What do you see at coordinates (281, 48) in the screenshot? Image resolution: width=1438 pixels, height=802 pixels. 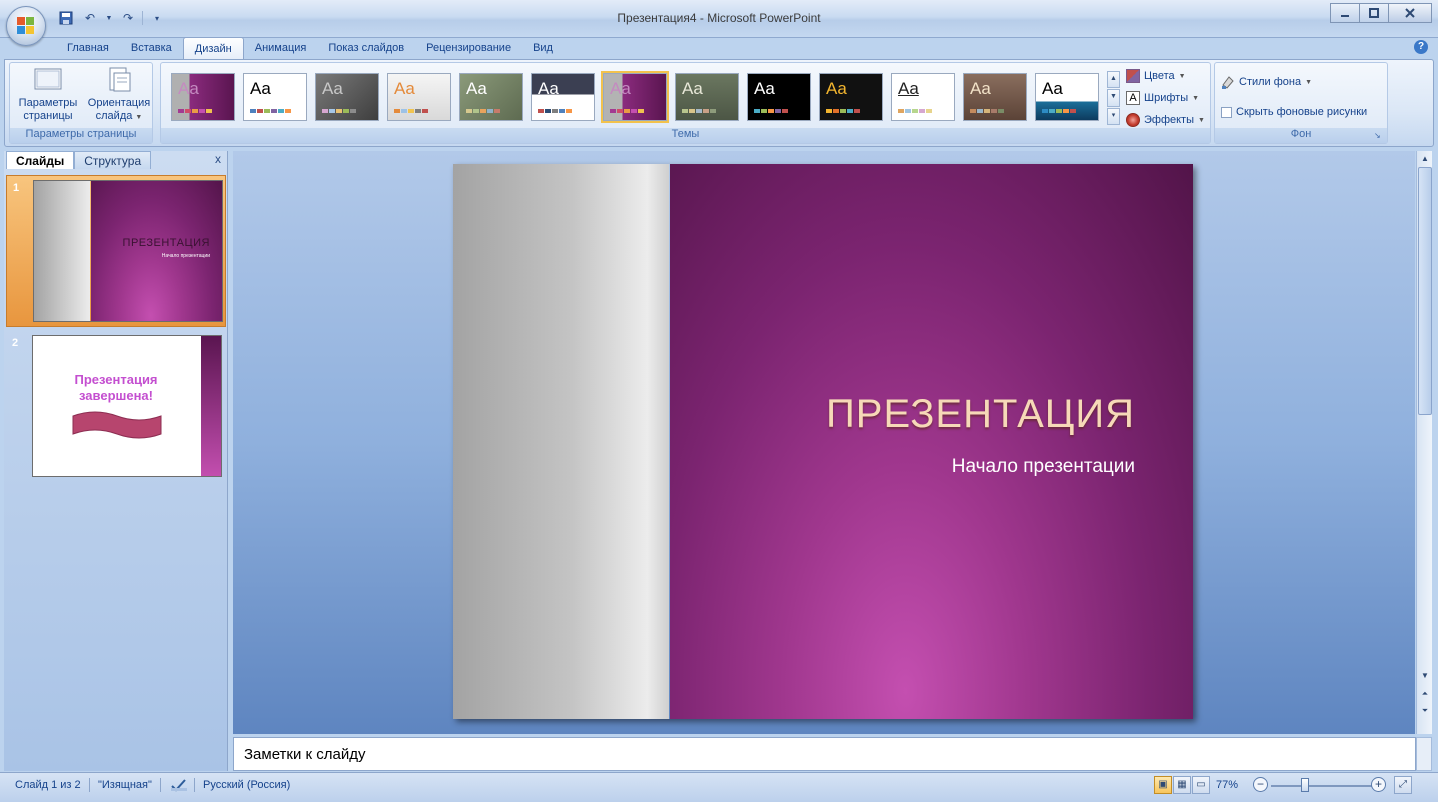 I see `tab-animation: Анимация` at bounding box center [281, 48].